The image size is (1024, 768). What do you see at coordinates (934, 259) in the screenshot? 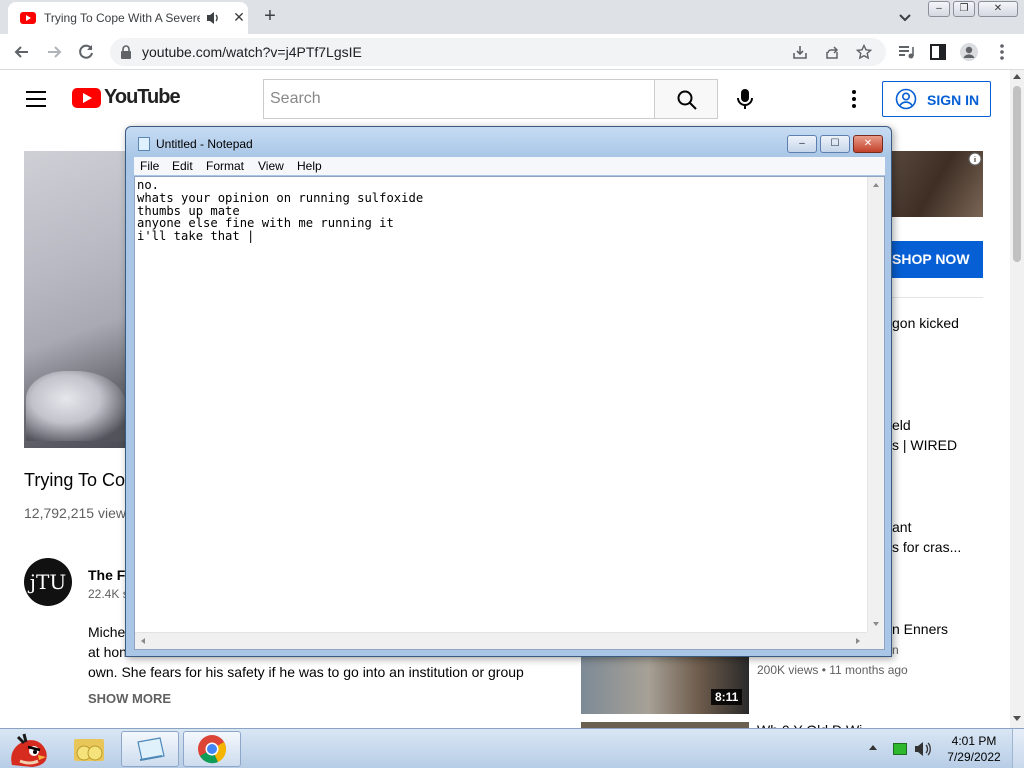
I see `shop-now-button: SHOP NOW` at bounding box center [934, 259].